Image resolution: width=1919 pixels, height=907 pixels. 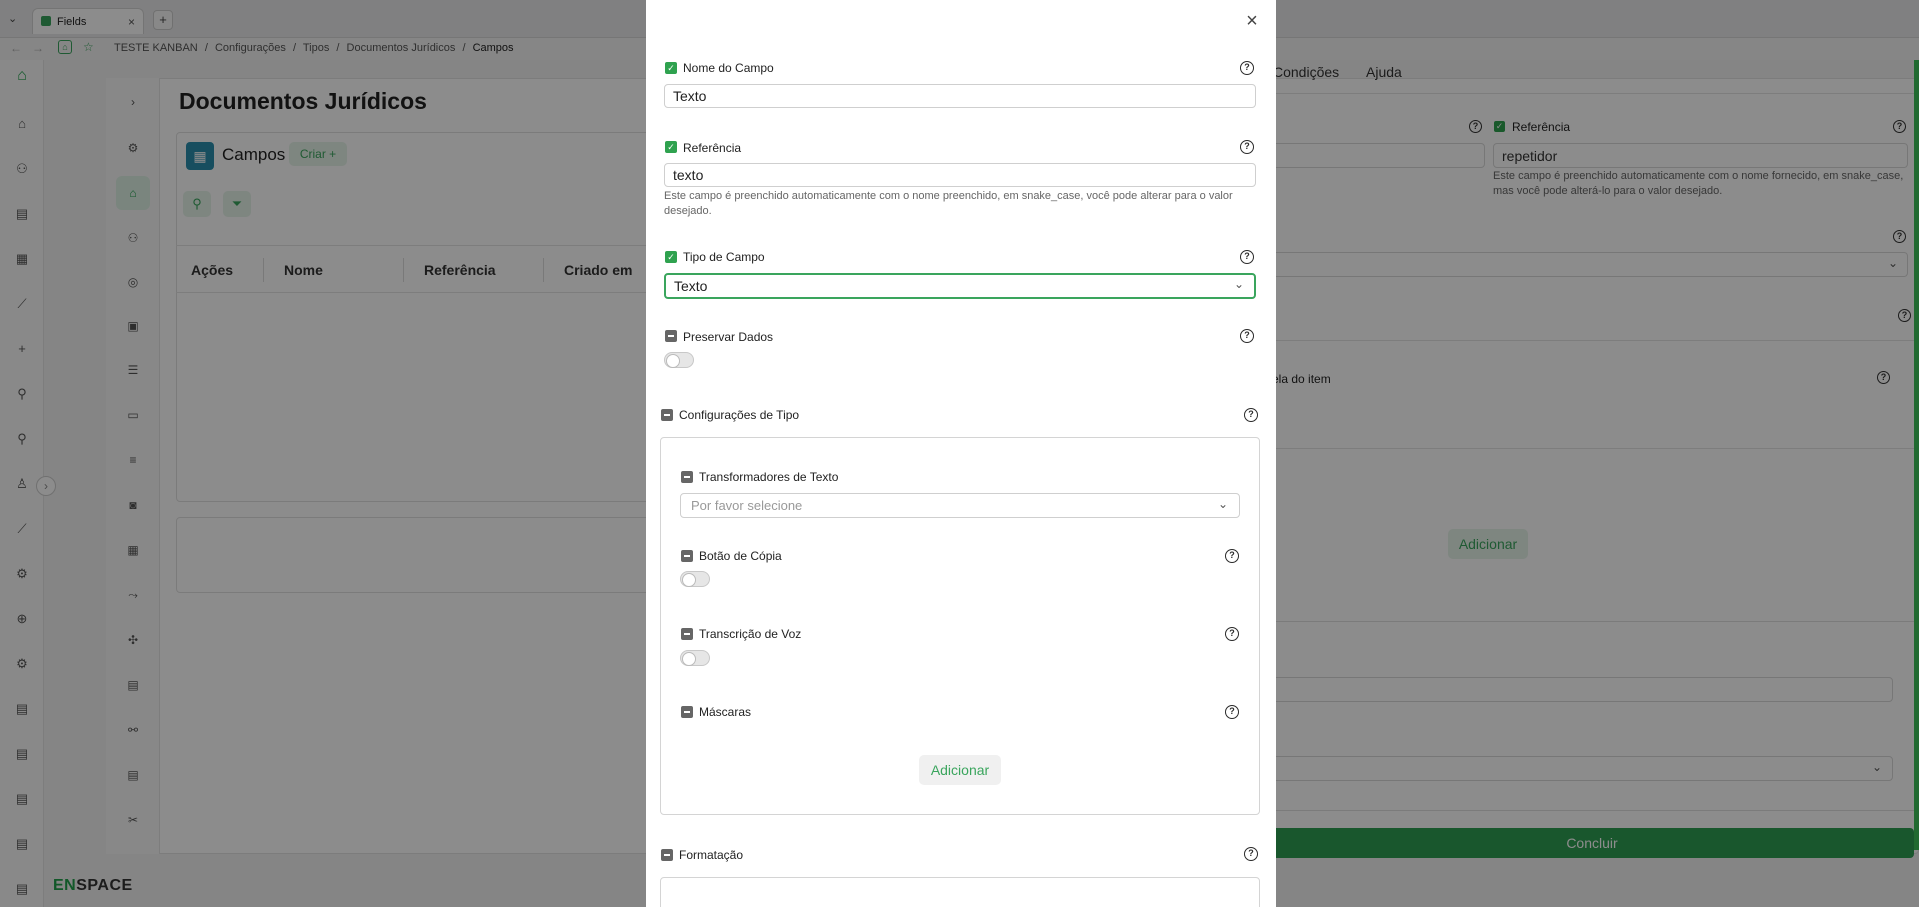 What do you see at coordinates (671, 257) in the screenshot?
I see `field-type-checkbox: ✓` at bounding box center [671, 257].